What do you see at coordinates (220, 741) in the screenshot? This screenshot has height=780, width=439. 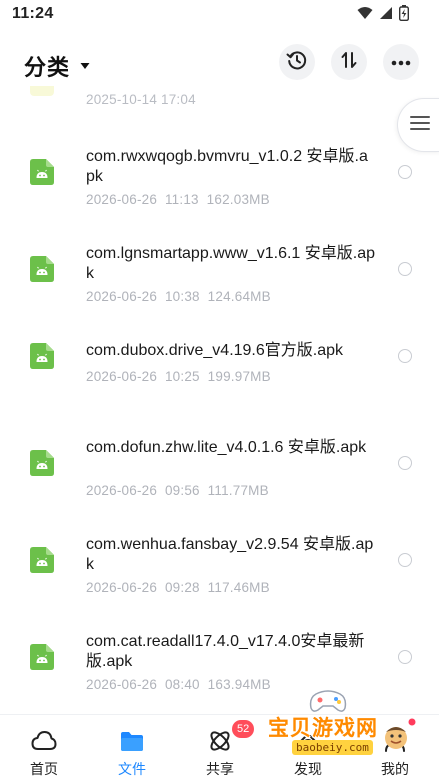 I see `share-icon` at bounding box center [220, 741].